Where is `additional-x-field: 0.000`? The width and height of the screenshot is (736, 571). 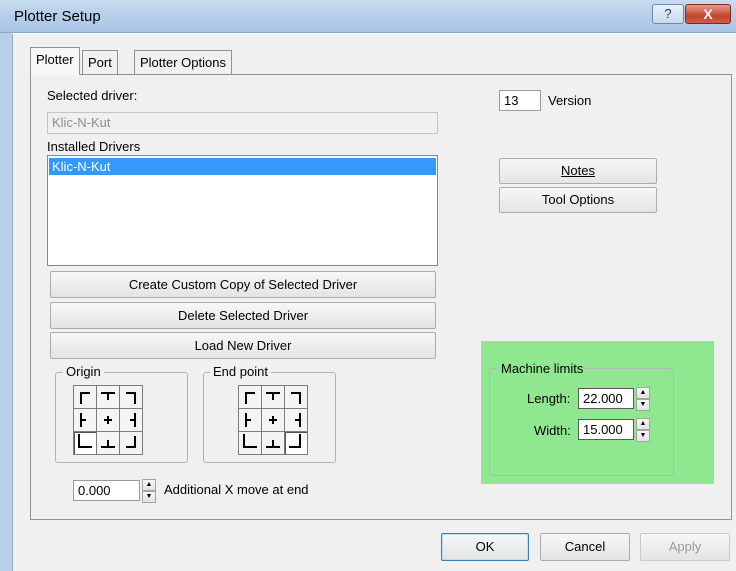
additional-x-field: 0.000 is located at coordinates (106, 490).